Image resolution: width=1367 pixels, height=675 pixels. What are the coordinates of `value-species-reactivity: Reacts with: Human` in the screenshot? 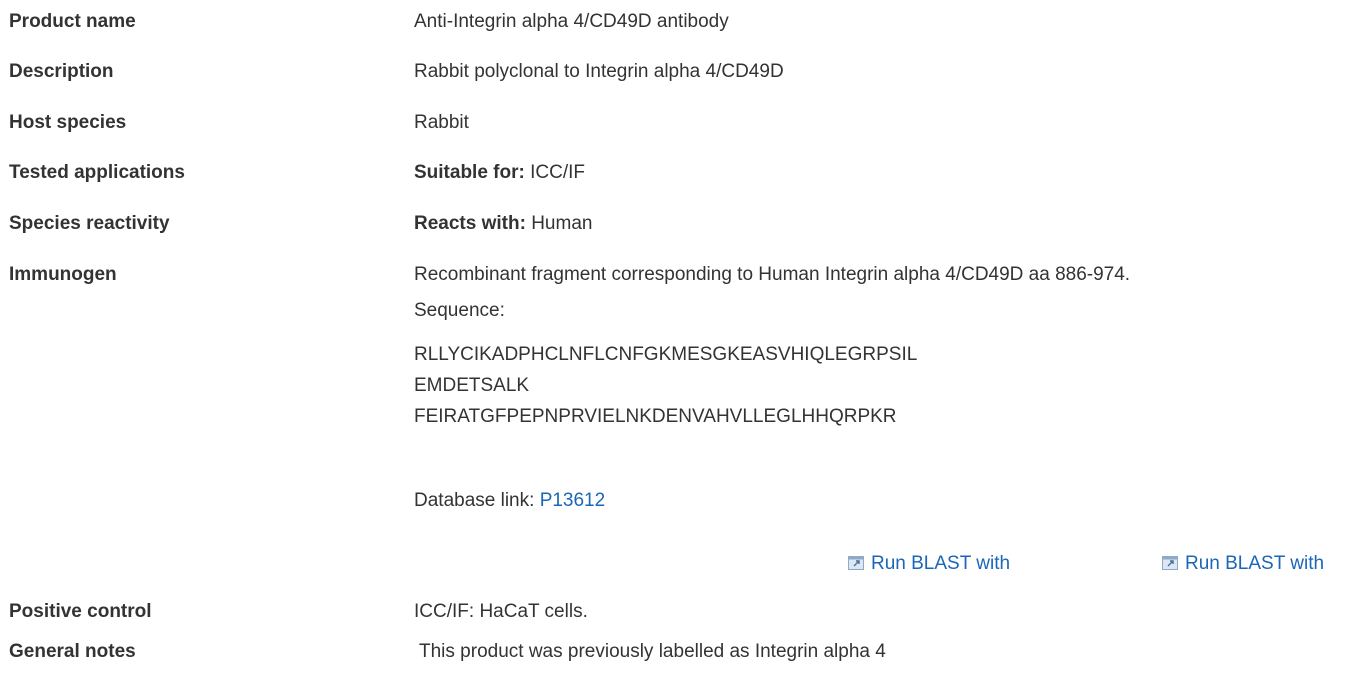 It's located at (503, 224).